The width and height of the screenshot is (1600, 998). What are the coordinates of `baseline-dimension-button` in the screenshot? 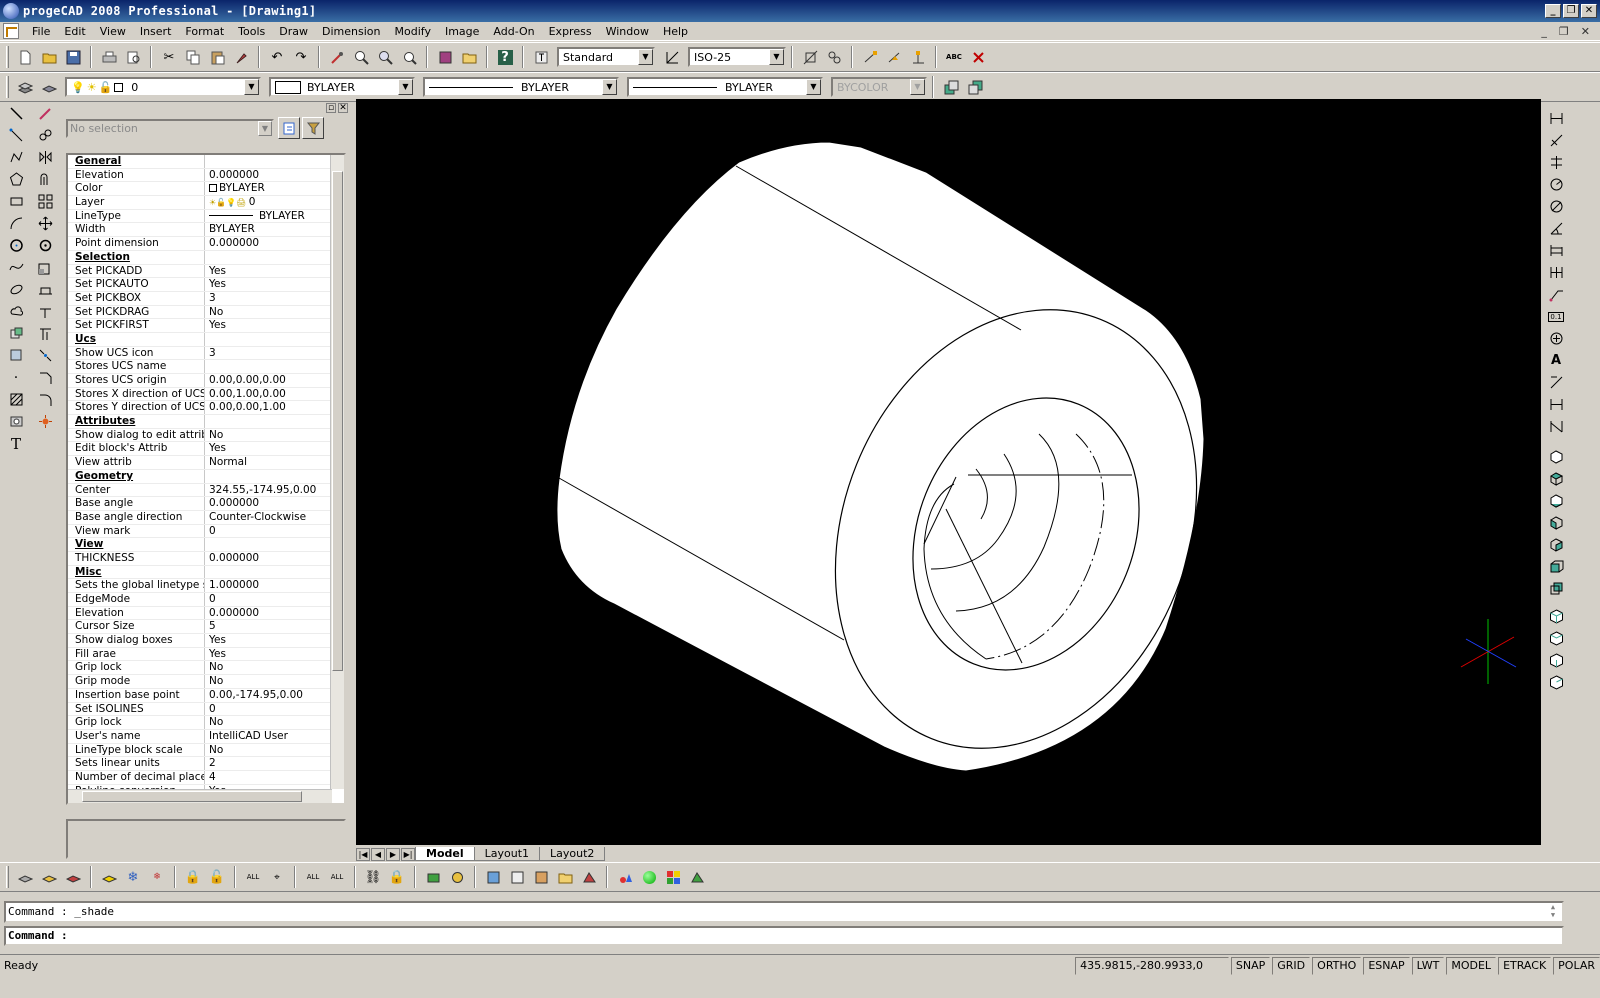 It's located at (1556, 250).